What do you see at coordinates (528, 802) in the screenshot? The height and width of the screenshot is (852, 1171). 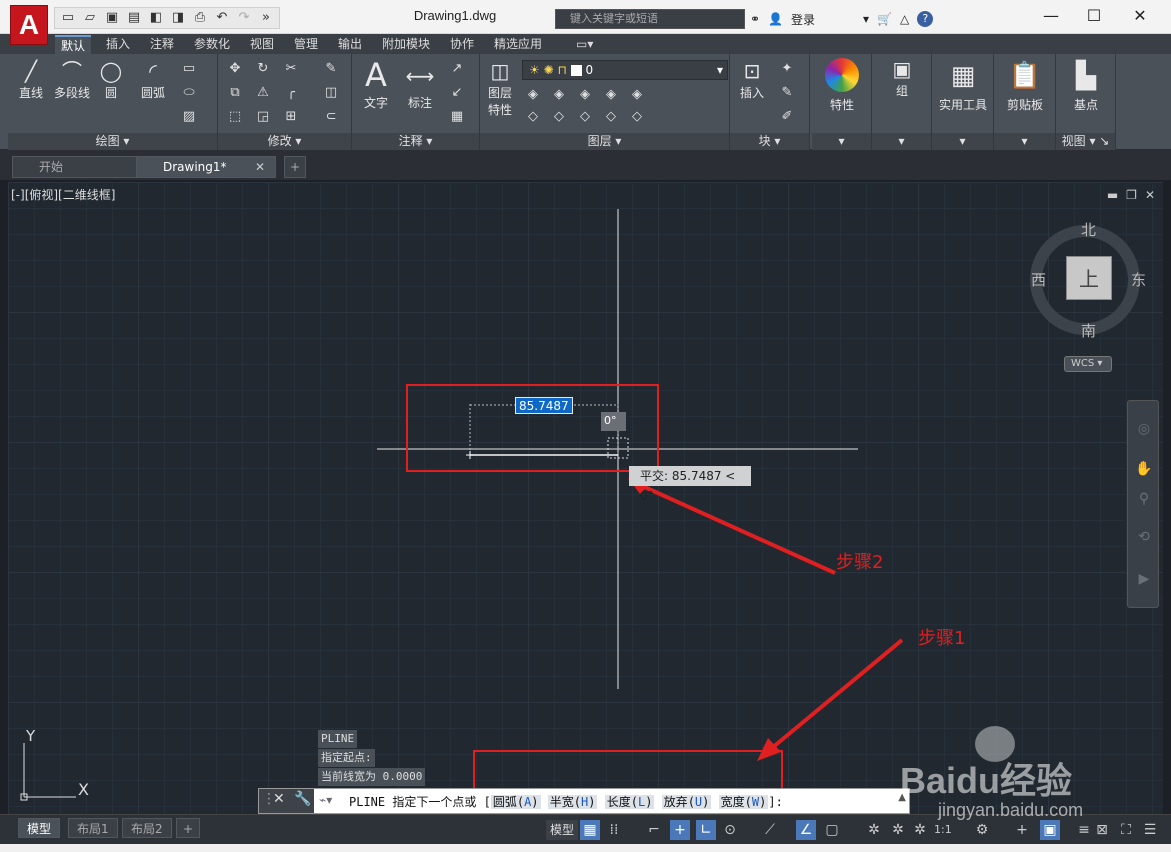 I see `option-arc-key: A` at bounding box center [528, 802].